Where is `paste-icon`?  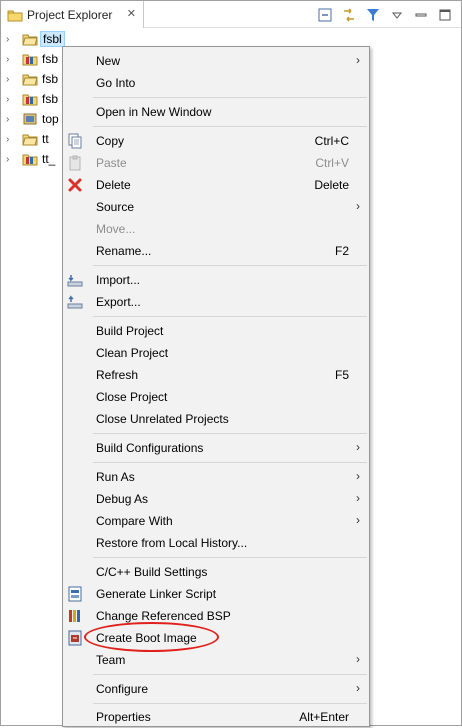 paste-icon is located at coordinates (75, 163).